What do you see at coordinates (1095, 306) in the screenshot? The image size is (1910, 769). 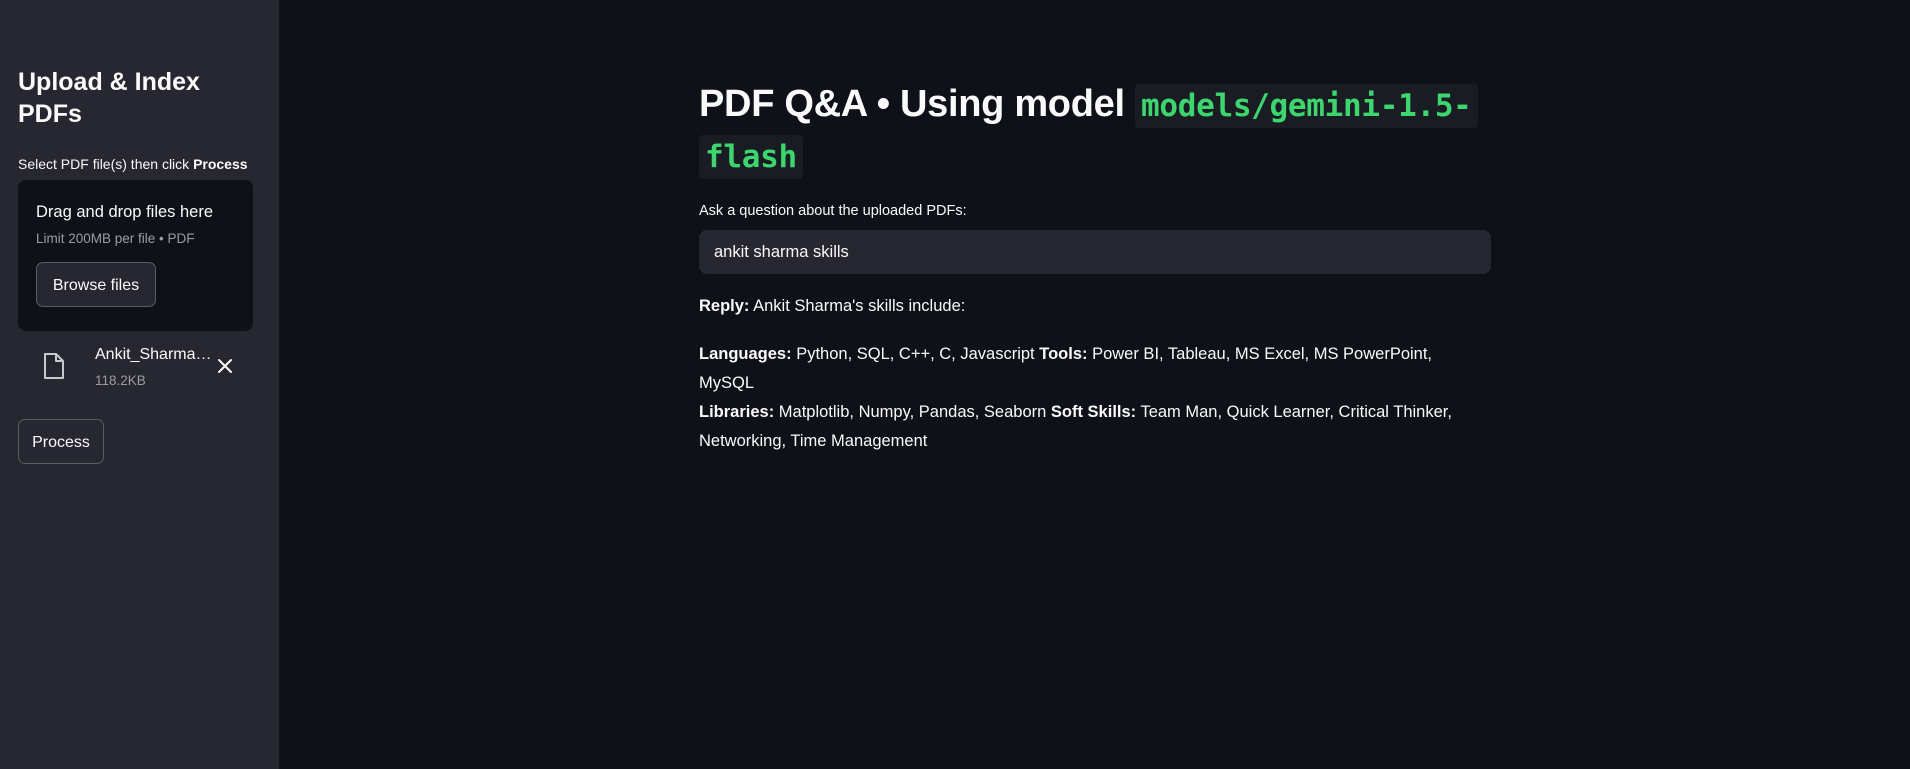 I see `reply-line: Reply: Ankit Sharma's skills include:` at bounding box center [1095, 306].